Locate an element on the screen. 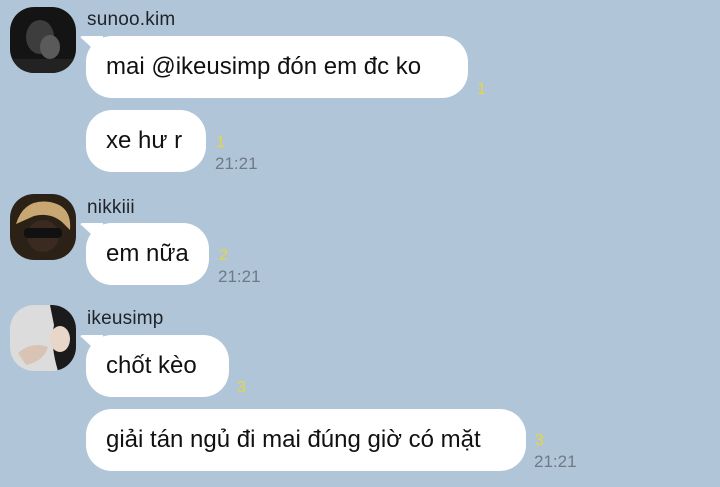 Image resolution: width=720 pixels, height=487 pixels. message-bubble: mai @ikeusimp đón em đc ko is located at coordinates (277, 67).